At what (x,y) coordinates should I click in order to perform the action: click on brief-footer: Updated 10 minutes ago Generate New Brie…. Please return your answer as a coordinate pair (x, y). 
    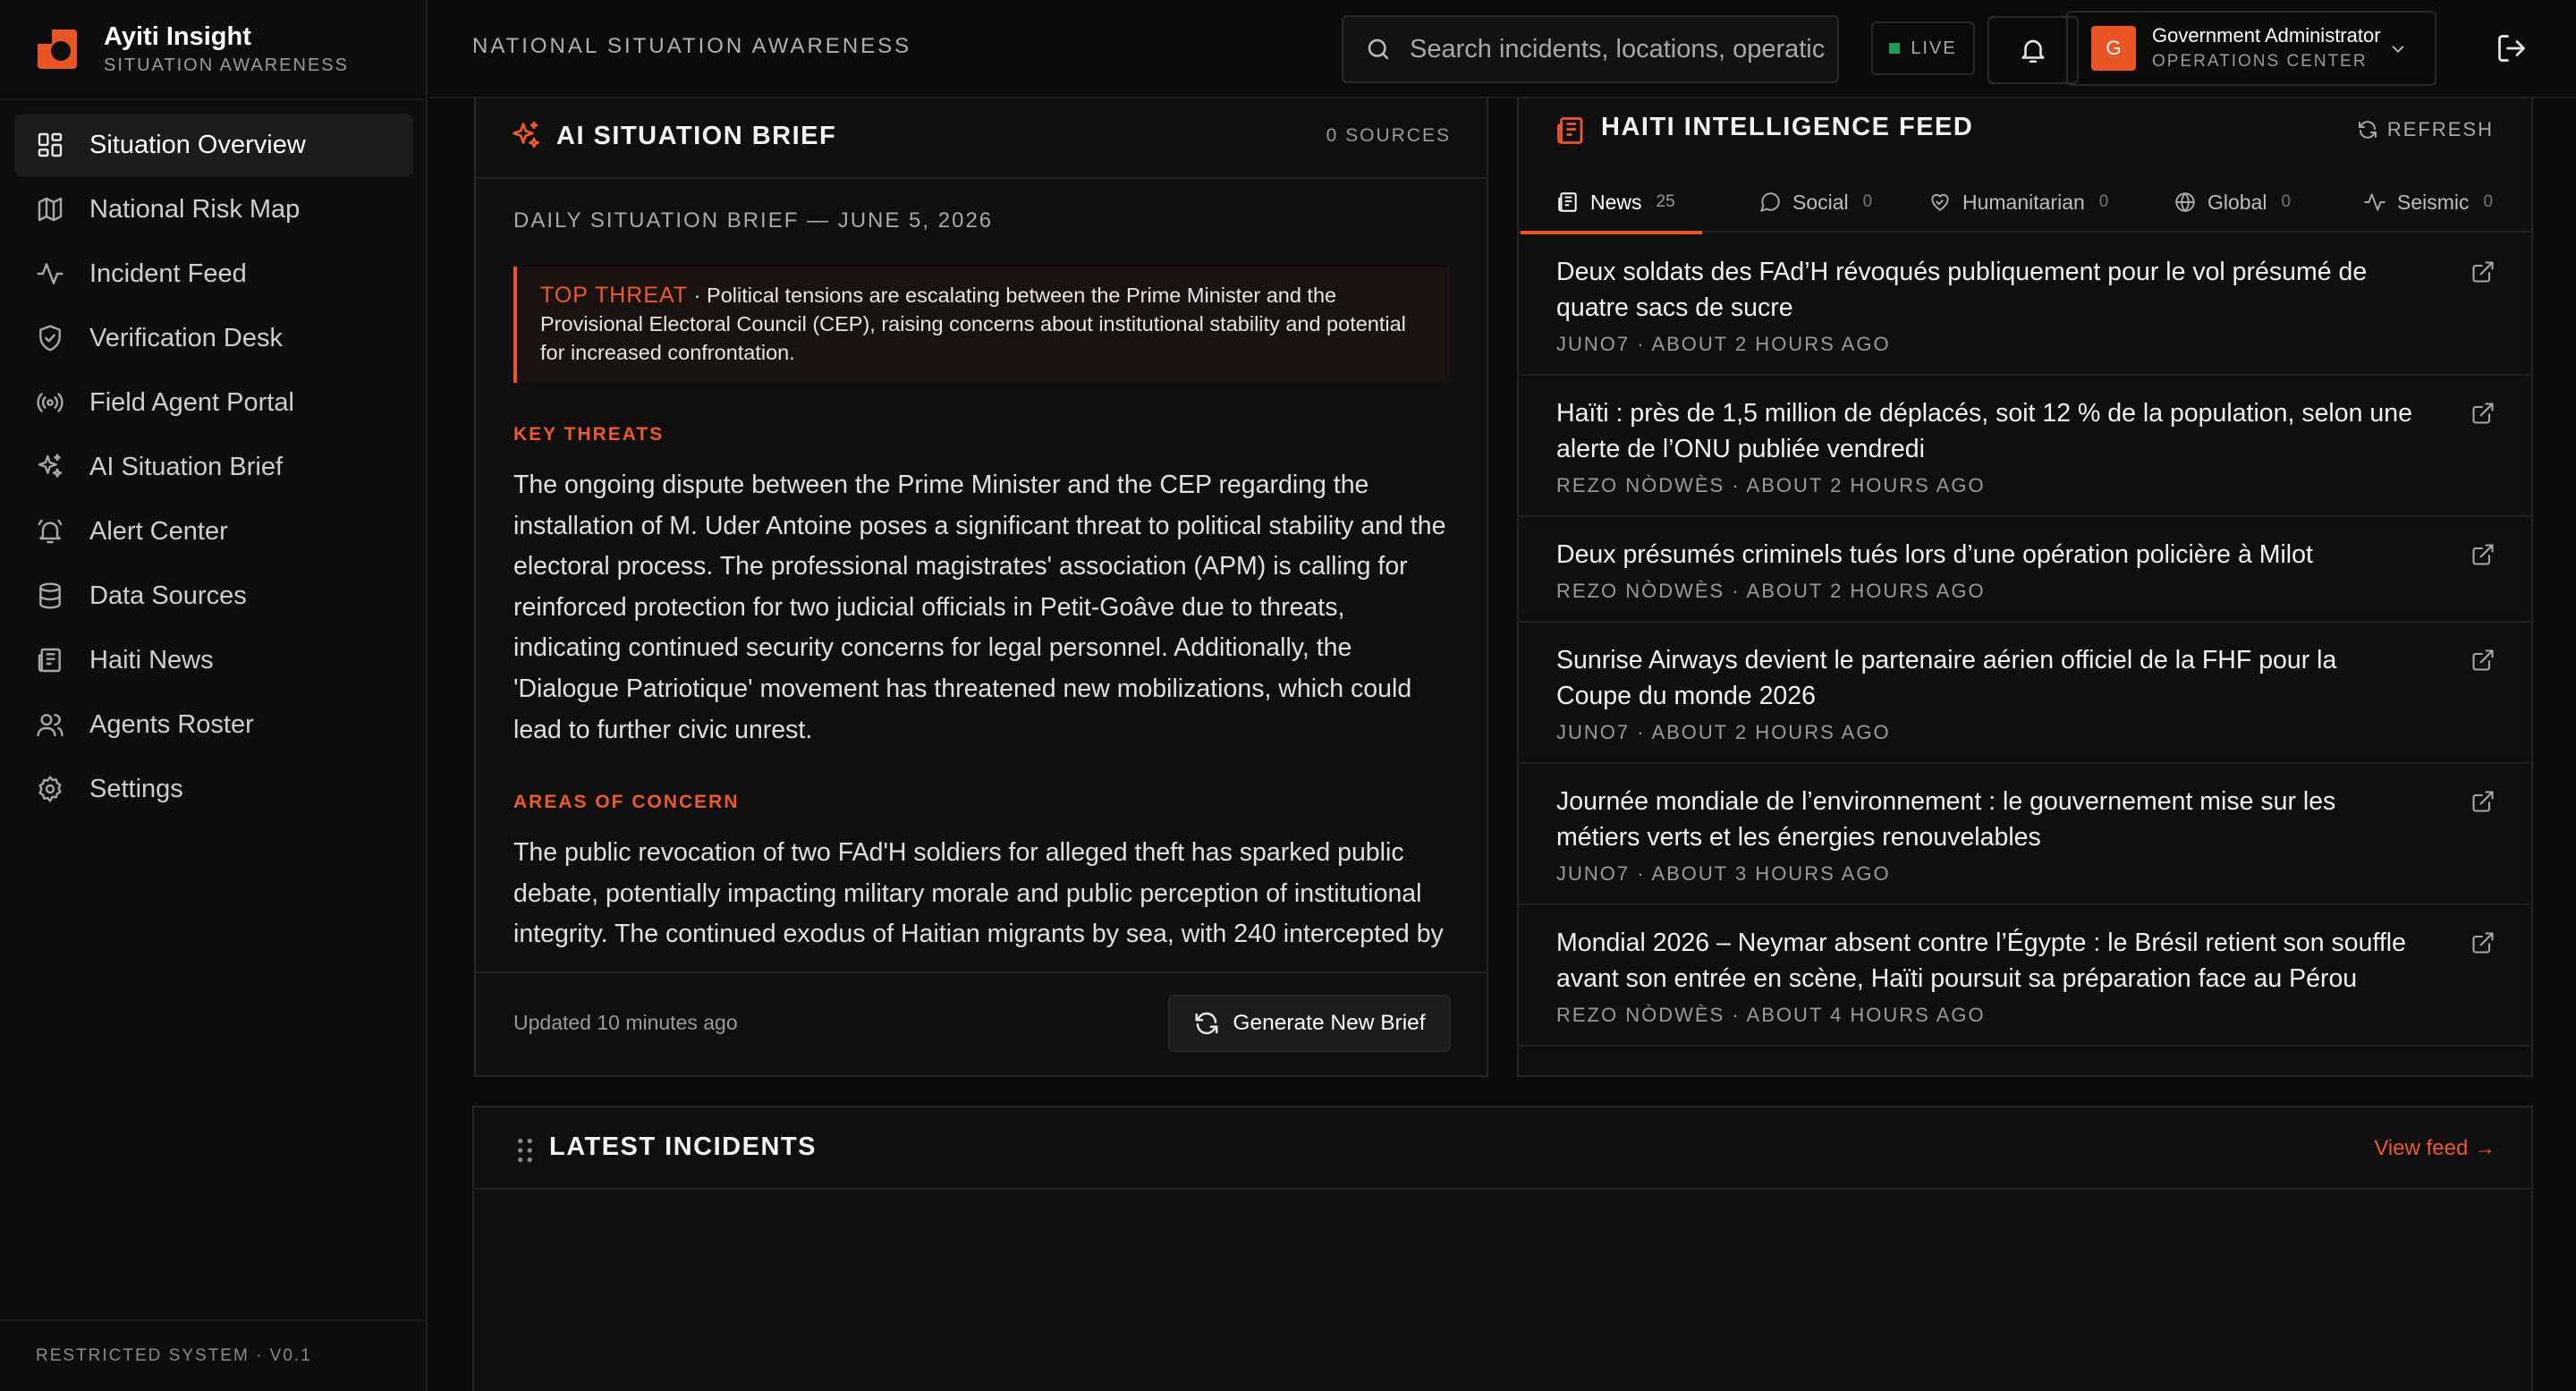
    Looking at the image, I should click on (981, 1023).